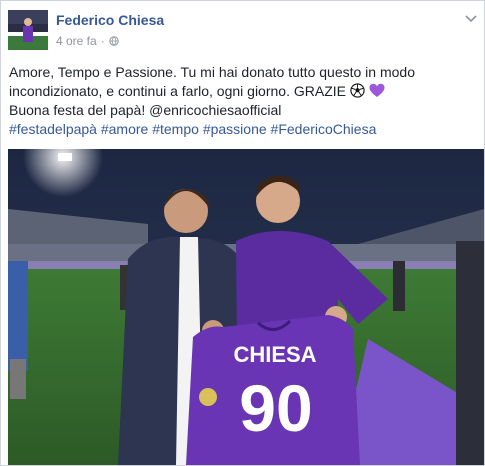  What do you see at coordinates (357, 90) in the screenshot?
I see `soccer-ball-icon` at bounding box center [357, 90].